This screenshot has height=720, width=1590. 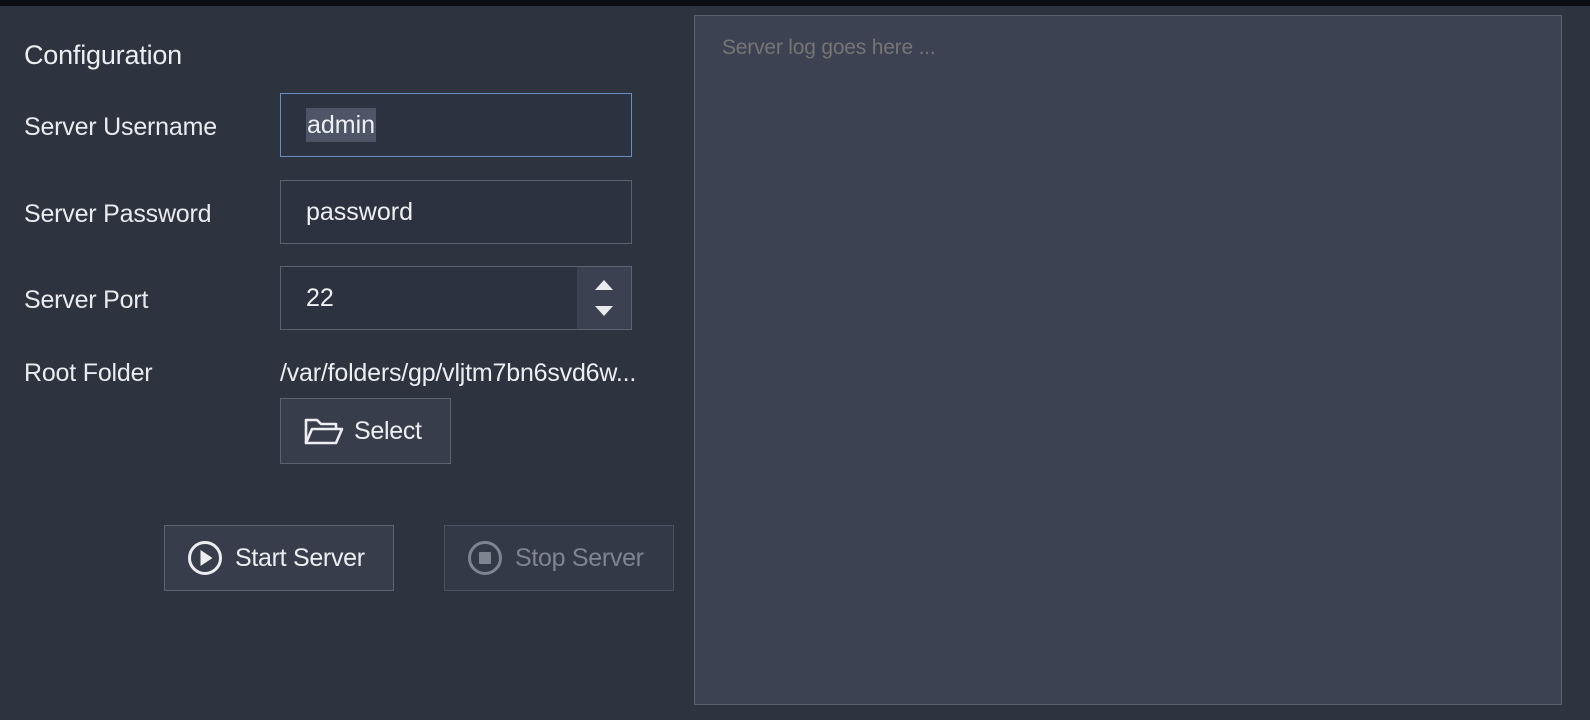 I want to click on server-port-spinner: 22, so click(x=456, y=298).